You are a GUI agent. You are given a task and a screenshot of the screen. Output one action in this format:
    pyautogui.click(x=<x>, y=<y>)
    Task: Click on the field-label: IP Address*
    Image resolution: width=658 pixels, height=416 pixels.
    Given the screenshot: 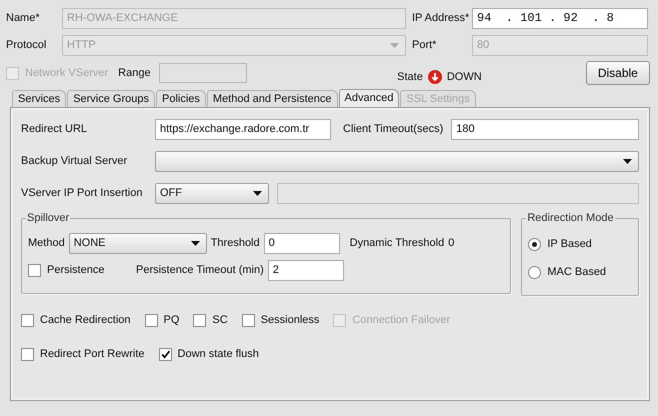 What is the action you would take?
    pyautogui.click(x=441, y=18)
    